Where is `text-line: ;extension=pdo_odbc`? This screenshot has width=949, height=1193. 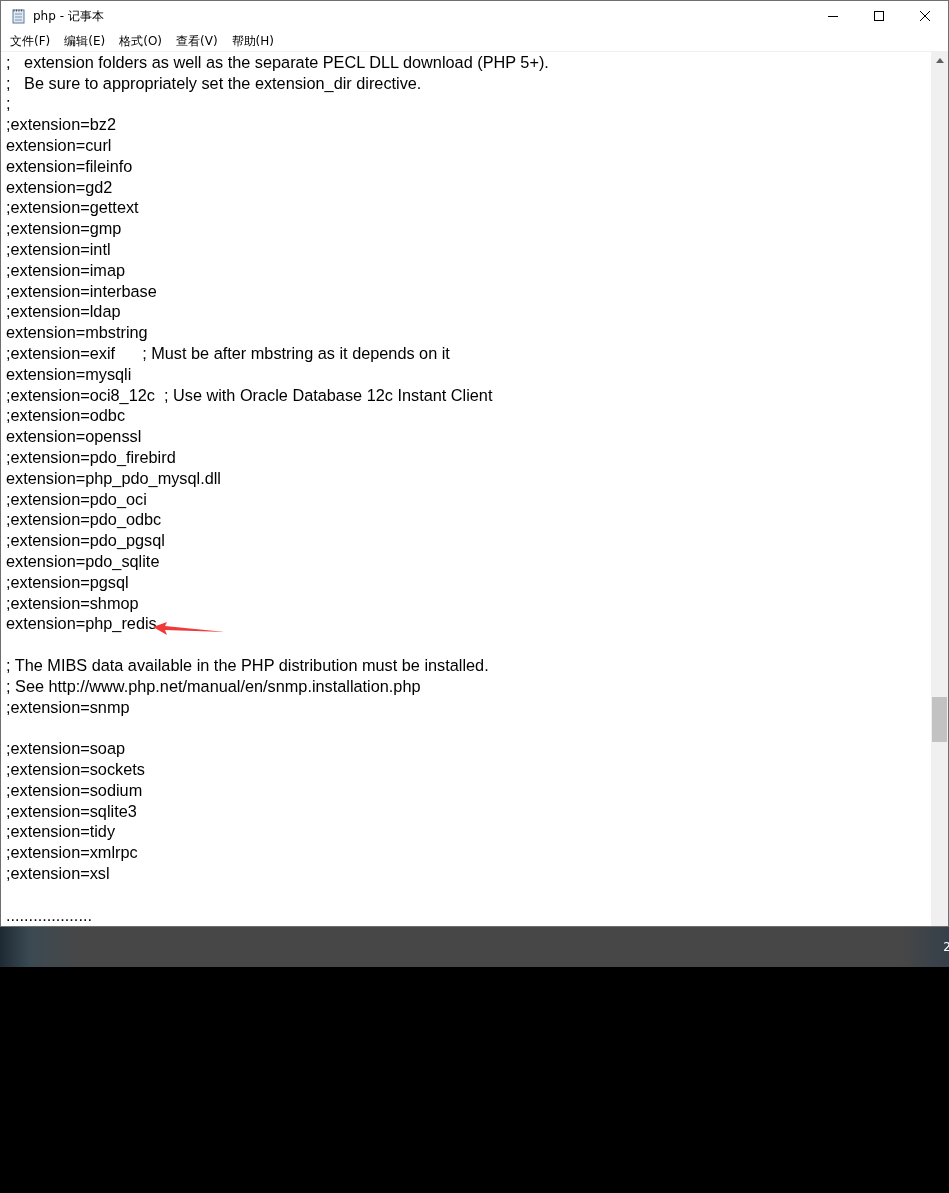 text-line: ;extension=pdo_odbc is located at coordinates (84, 520).